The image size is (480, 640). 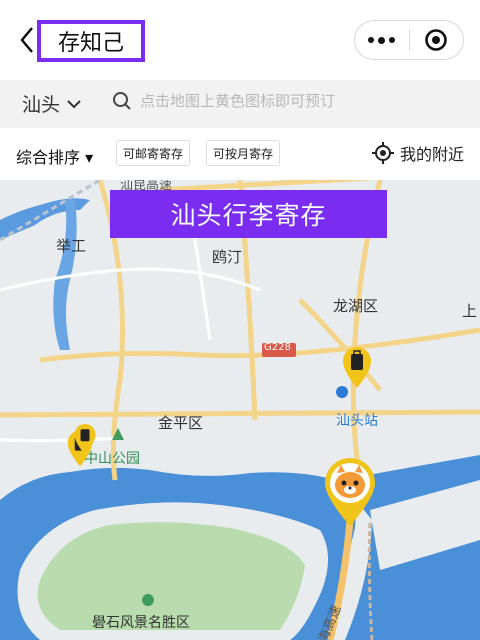 I want to click on search-placeholder: 点击地图上黄色图标即可预订, so click(x=238, y=101).